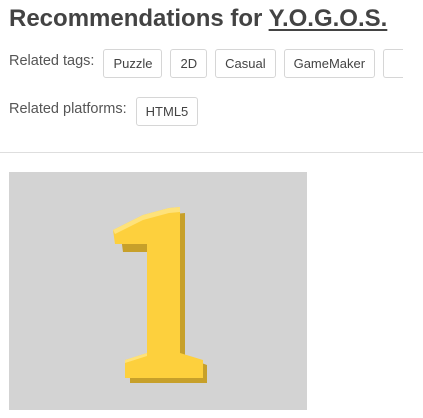  Describe the element at coordinates (167, 111) in the screenshot. I see `platform-html5: HTML5` at that location.